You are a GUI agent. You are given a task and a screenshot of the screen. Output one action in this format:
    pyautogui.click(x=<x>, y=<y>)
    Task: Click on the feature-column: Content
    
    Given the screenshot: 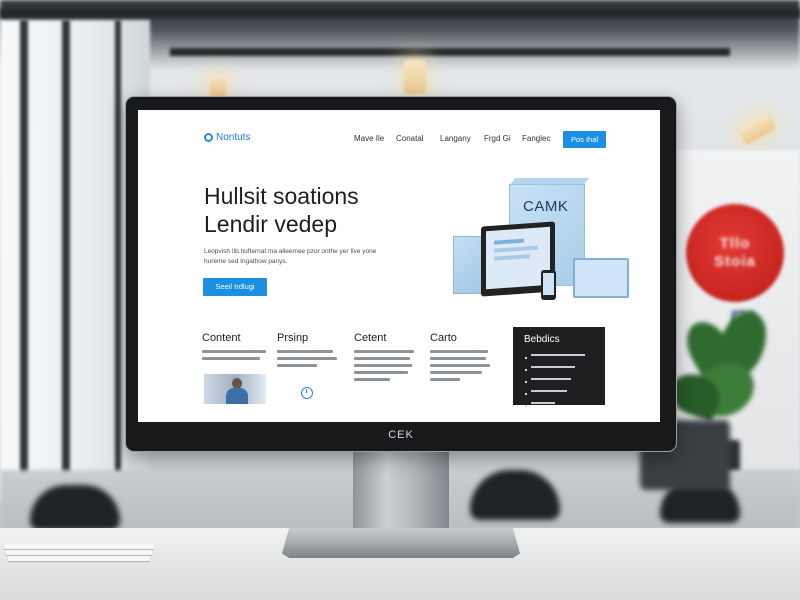 What is the action you would take?
    pyautogui.click(x=238, y=348)
    